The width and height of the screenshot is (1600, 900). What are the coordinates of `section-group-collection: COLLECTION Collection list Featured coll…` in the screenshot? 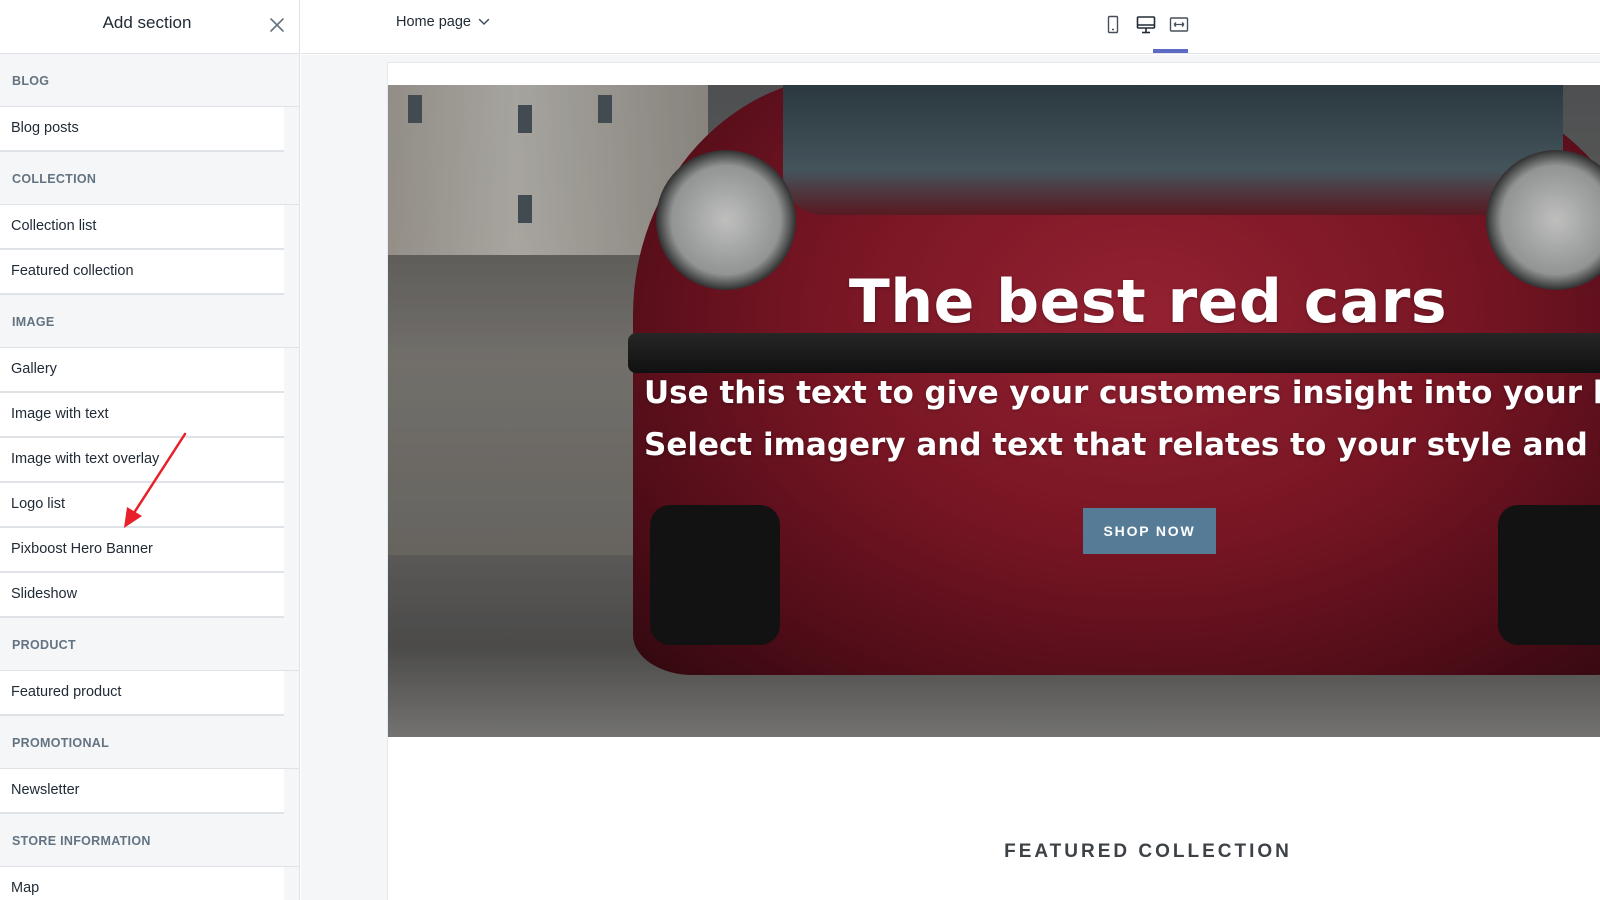 It's located at (149, 223).